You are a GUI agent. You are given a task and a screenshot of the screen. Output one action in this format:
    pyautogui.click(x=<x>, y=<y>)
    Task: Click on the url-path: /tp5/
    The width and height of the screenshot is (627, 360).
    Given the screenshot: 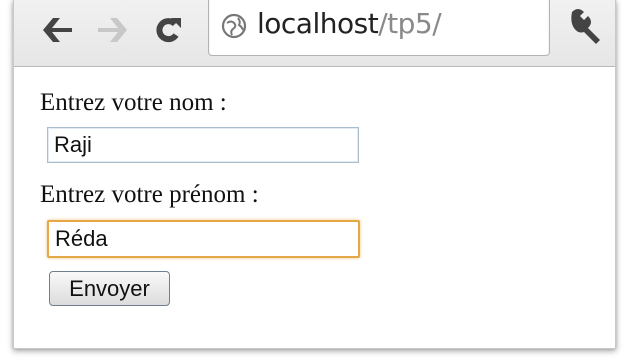 What is the action you would take?
    pyautogui.click(x=410, y=23)
    